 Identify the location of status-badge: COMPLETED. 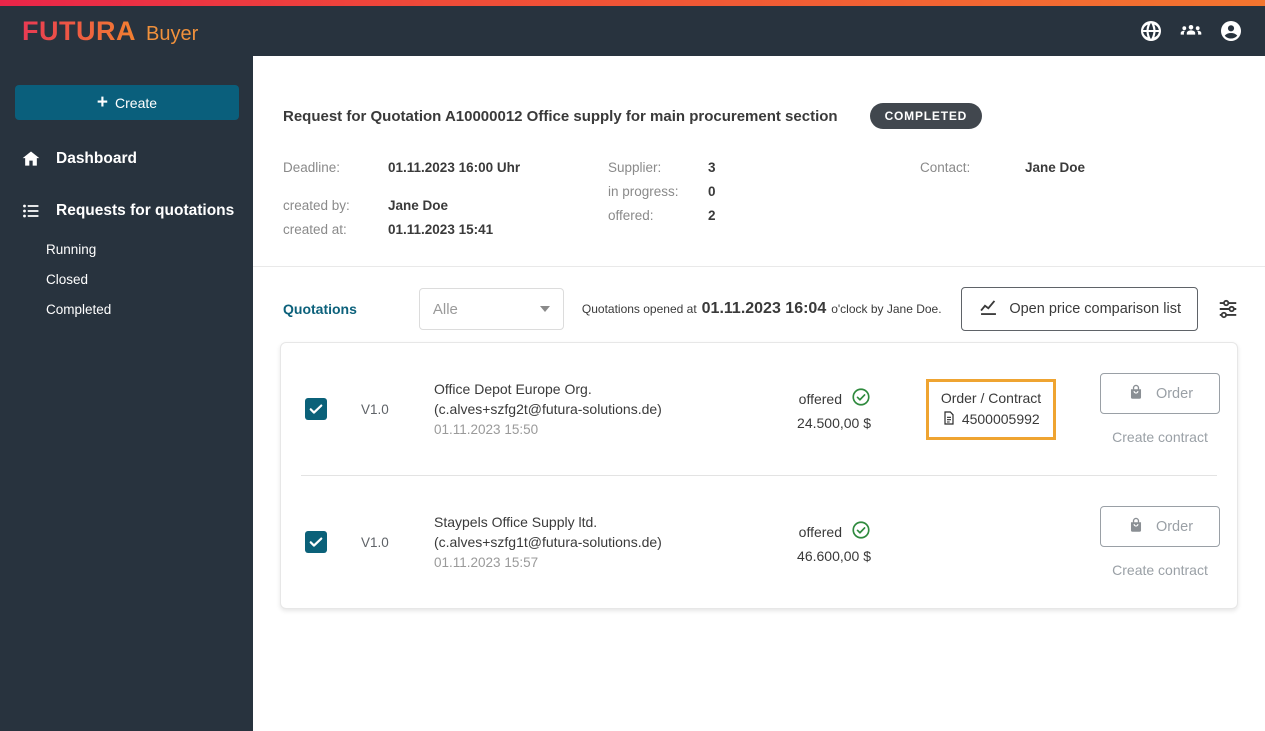
(926, 116).